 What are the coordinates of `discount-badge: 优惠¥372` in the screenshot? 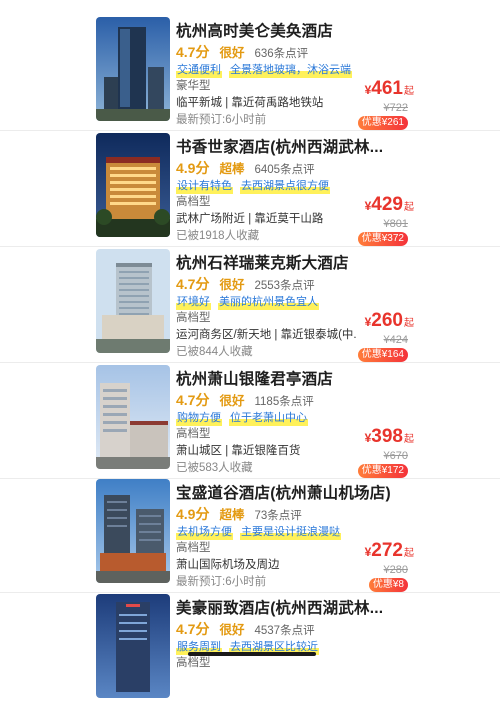 It's located at (382, 239).